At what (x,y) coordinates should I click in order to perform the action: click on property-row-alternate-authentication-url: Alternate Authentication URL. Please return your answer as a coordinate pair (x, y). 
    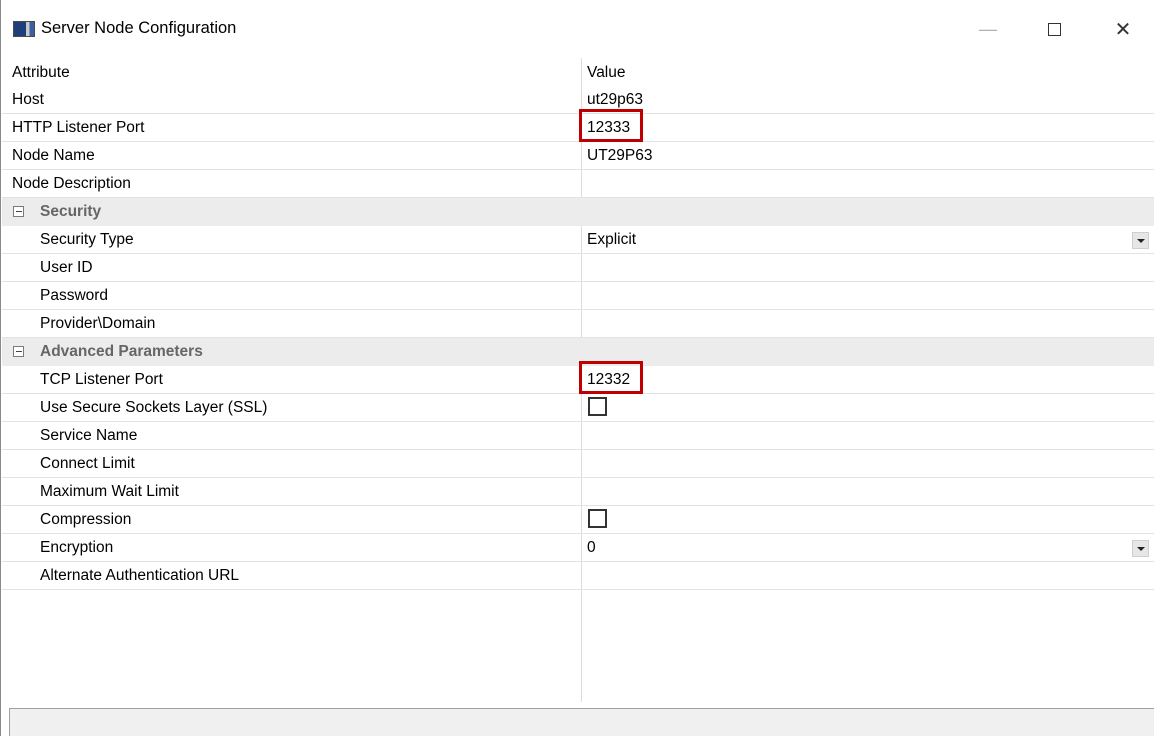
    Looking at the image, I should click on (578, 576).